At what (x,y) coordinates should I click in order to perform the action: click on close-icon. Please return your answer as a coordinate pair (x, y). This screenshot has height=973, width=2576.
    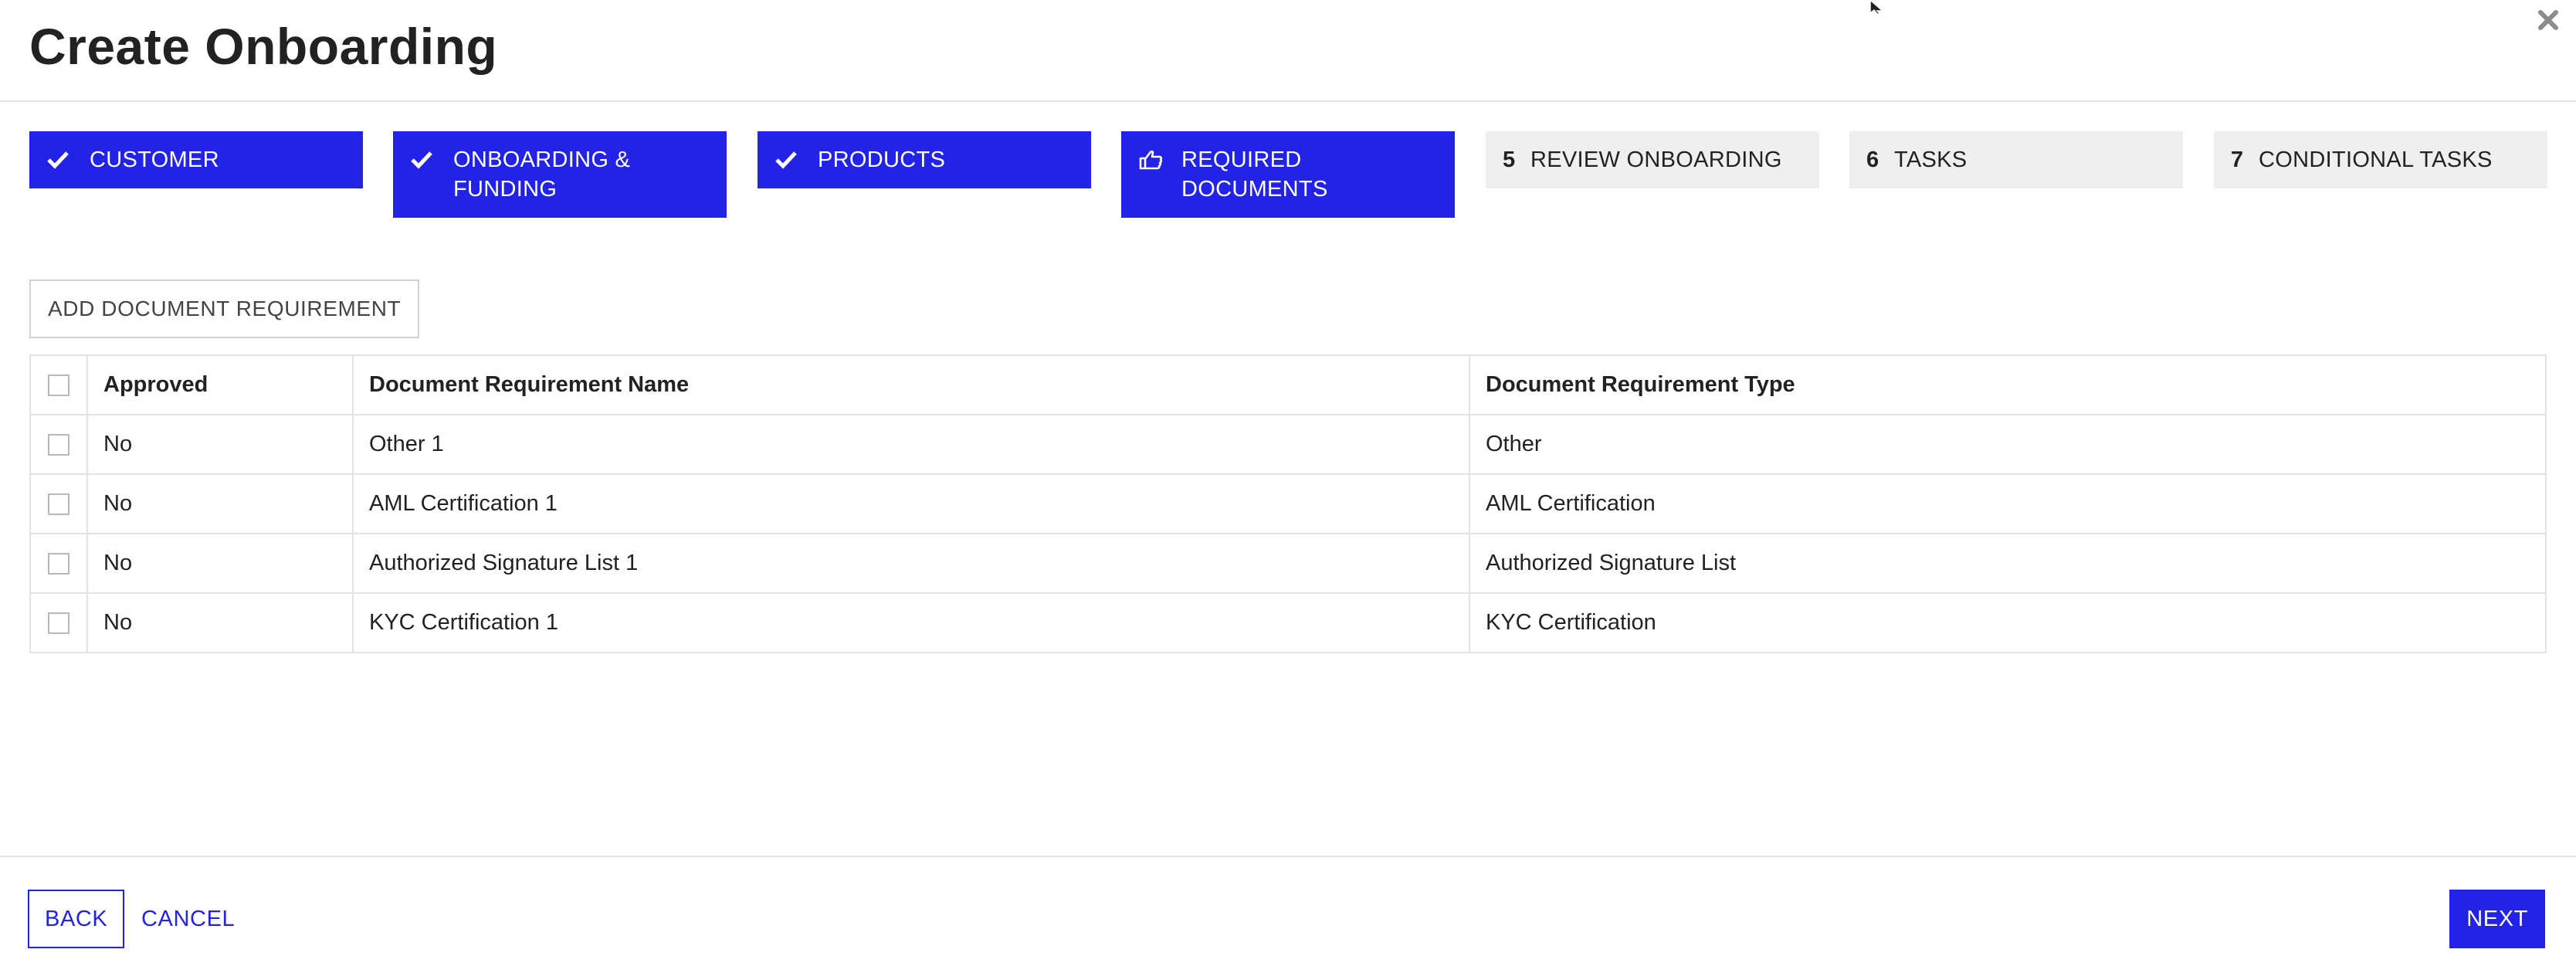
    Looking at the image, I should click on (2548, 20).